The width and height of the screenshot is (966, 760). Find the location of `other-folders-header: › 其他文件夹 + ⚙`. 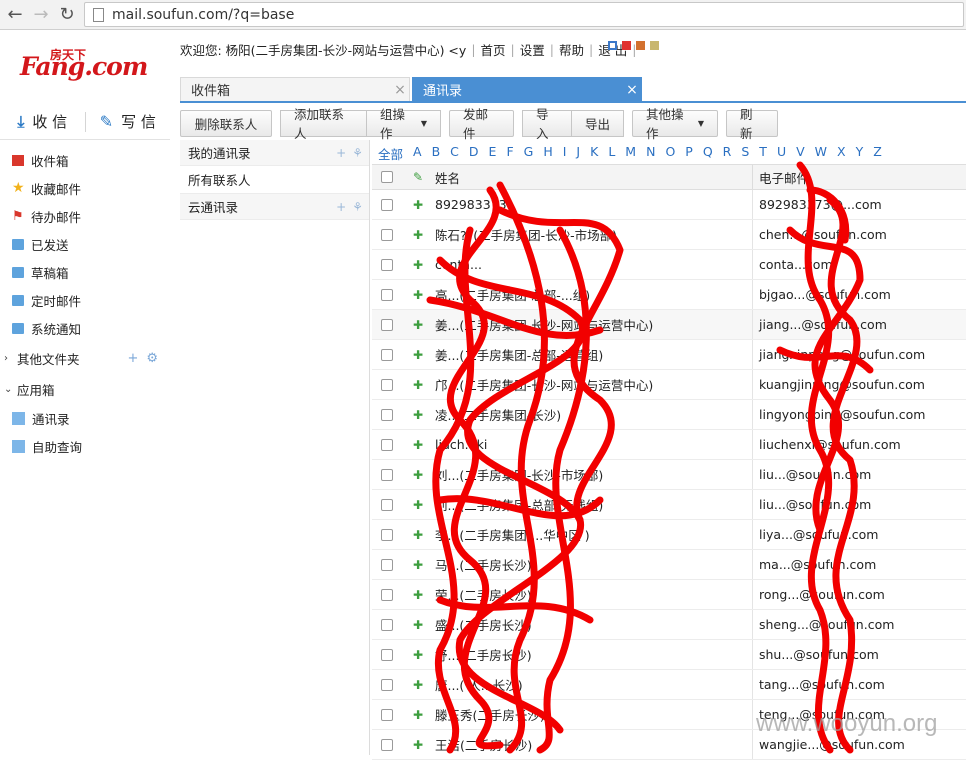

other-folders-header: › 其他文件夹 + ⚙ is located at coordinates (85, 358).